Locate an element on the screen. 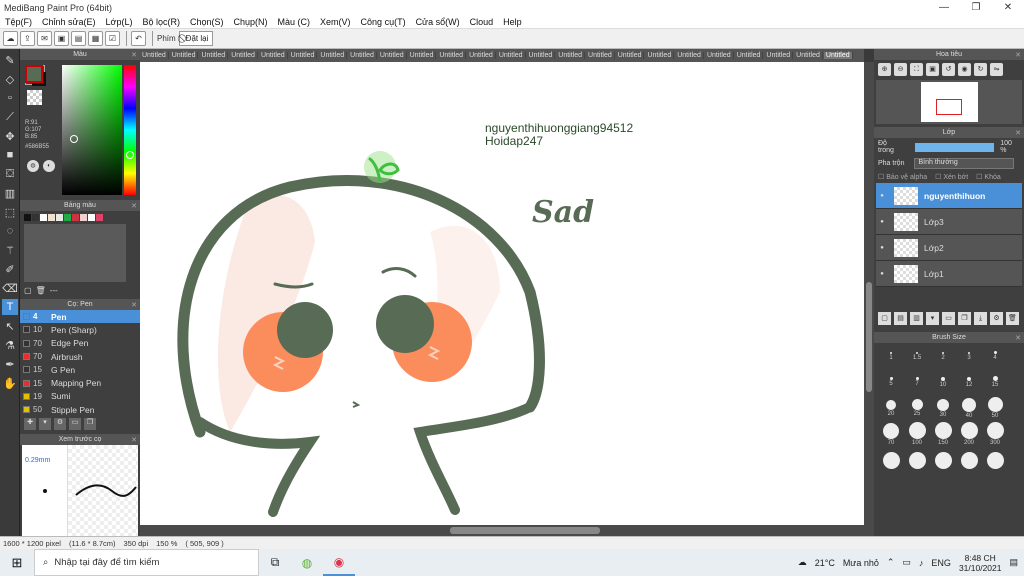 This screenshot has height=576, width=1024. delete-layer-icon: 🗑 is located at coordinates (1012, 318).